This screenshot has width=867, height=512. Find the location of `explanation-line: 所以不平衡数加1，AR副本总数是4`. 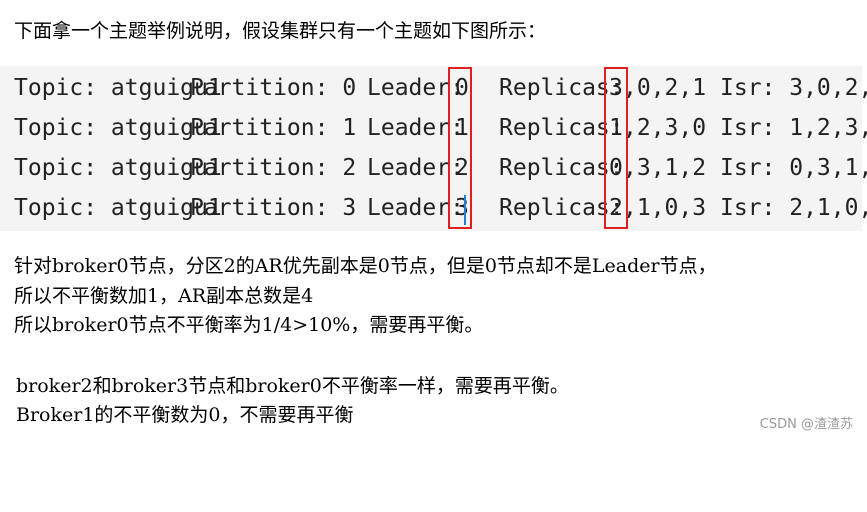

explanation-line: 所以不平衡数加1，AR副本总数是4 is located at coordinates (164, 296).